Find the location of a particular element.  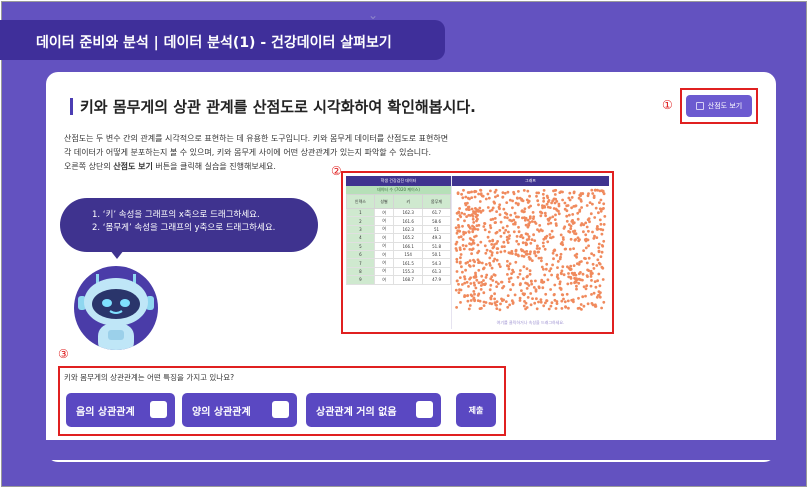

robot-mascot-image is located at coordinates (116, 308).